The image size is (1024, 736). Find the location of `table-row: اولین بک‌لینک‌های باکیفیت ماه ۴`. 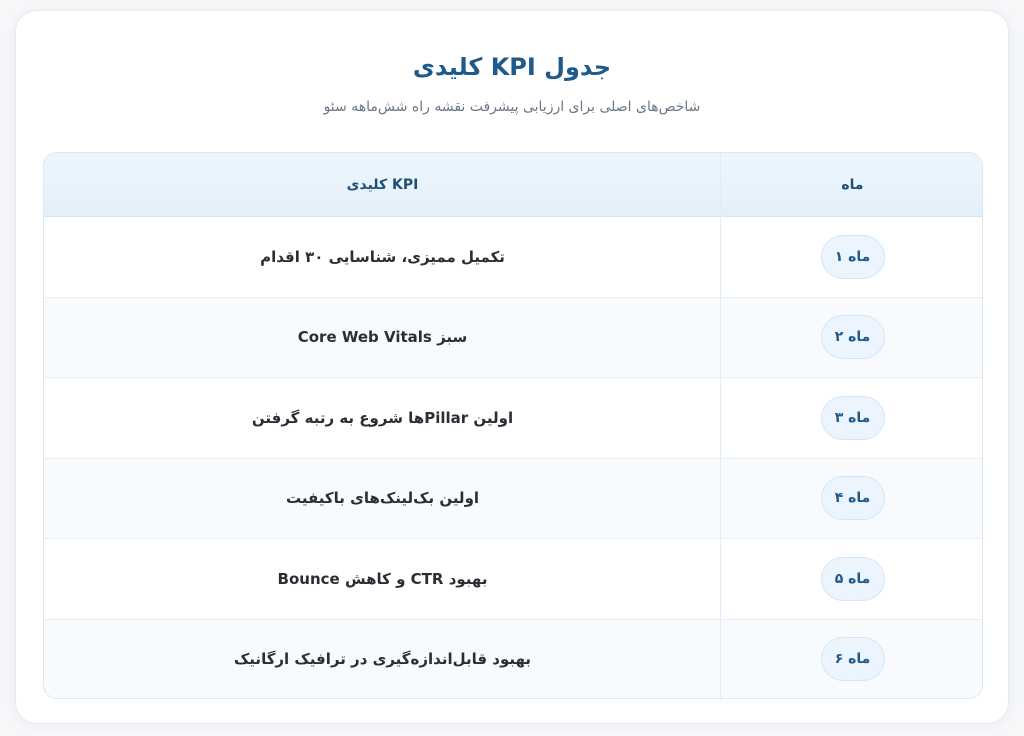

table-row: اولین بک‌لینک‌های باکیفیت ماه ۴ is located at coordinates (513, 498).